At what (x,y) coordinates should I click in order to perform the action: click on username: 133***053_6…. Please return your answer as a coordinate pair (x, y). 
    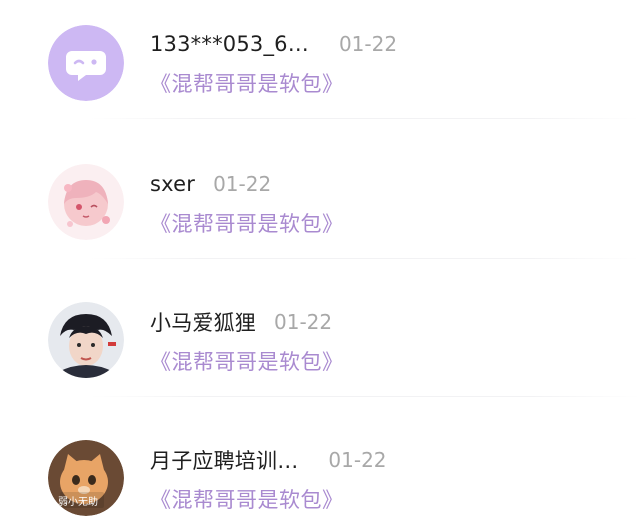
    Looking at the image, I should click on (229, 44).